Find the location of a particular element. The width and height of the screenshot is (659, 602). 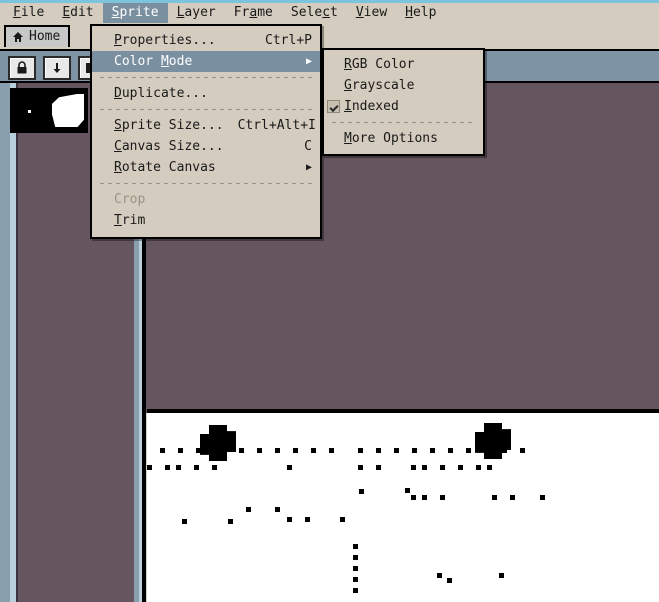

menu-item-label: Rotate Canvas is located at coordinates (165, 167).